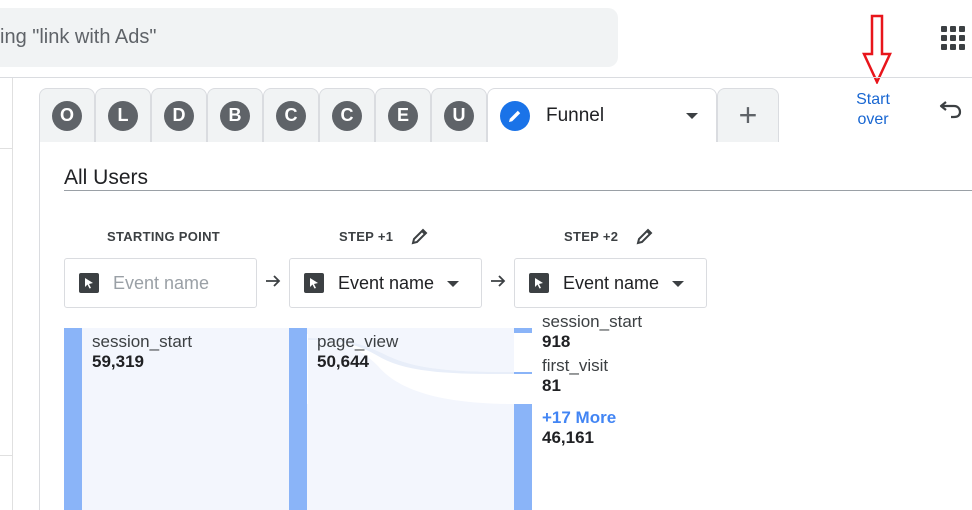 Image resolution: width=972 pixels, height=510 pixels. What do you see at coordinates (309, 37) in the screenshot?
I see `search-bar: ing "link with Ads"` at bounding box center [309, 37].